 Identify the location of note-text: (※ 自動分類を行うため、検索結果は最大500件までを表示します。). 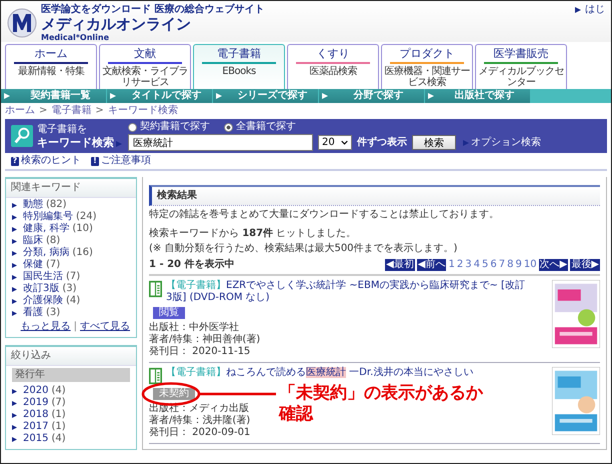
(303, 249).